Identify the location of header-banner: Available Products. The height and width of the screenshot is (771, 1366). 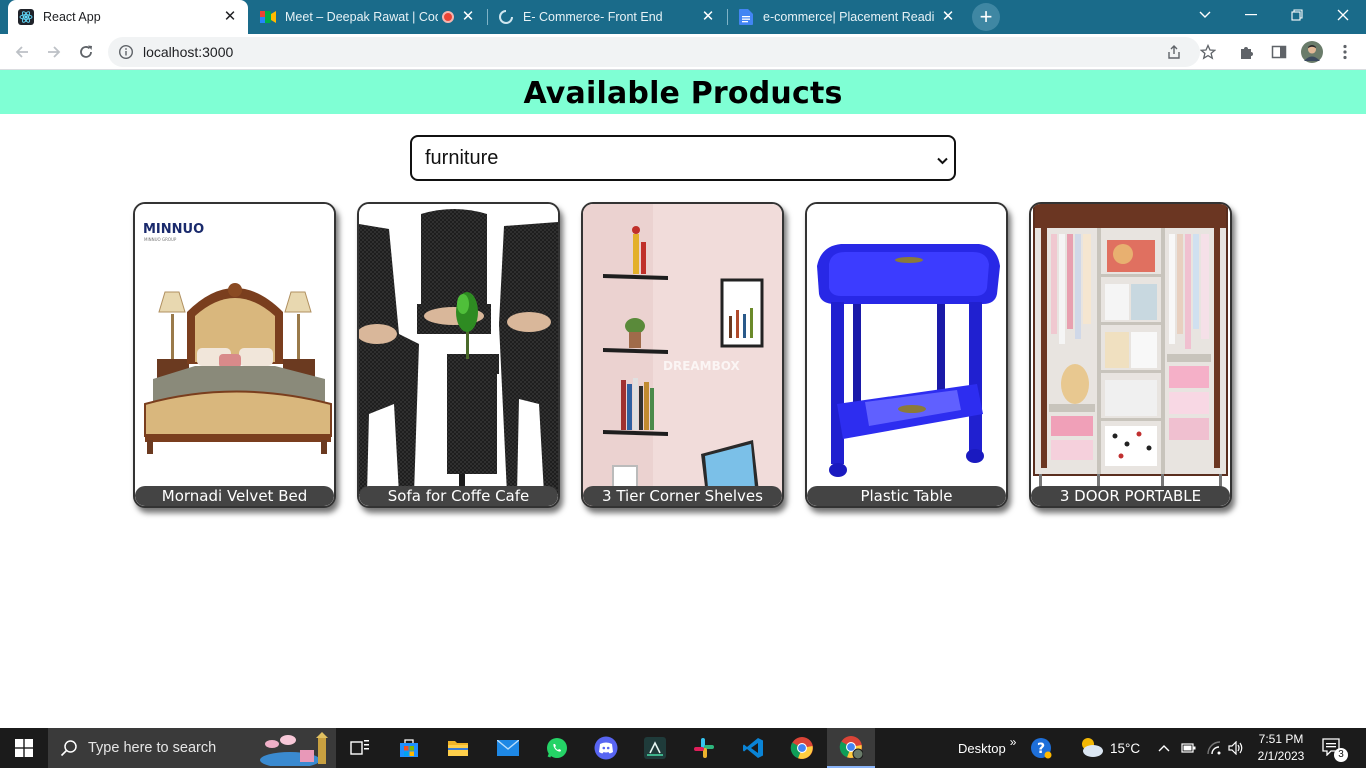
(683, 92).